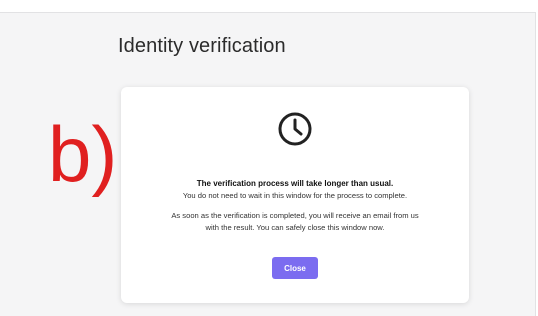 This screenshot has height=316, width=538. Describe the element at coordinates (202, 46) in the screenshot. I see `page-title: Identity verification` at that location.